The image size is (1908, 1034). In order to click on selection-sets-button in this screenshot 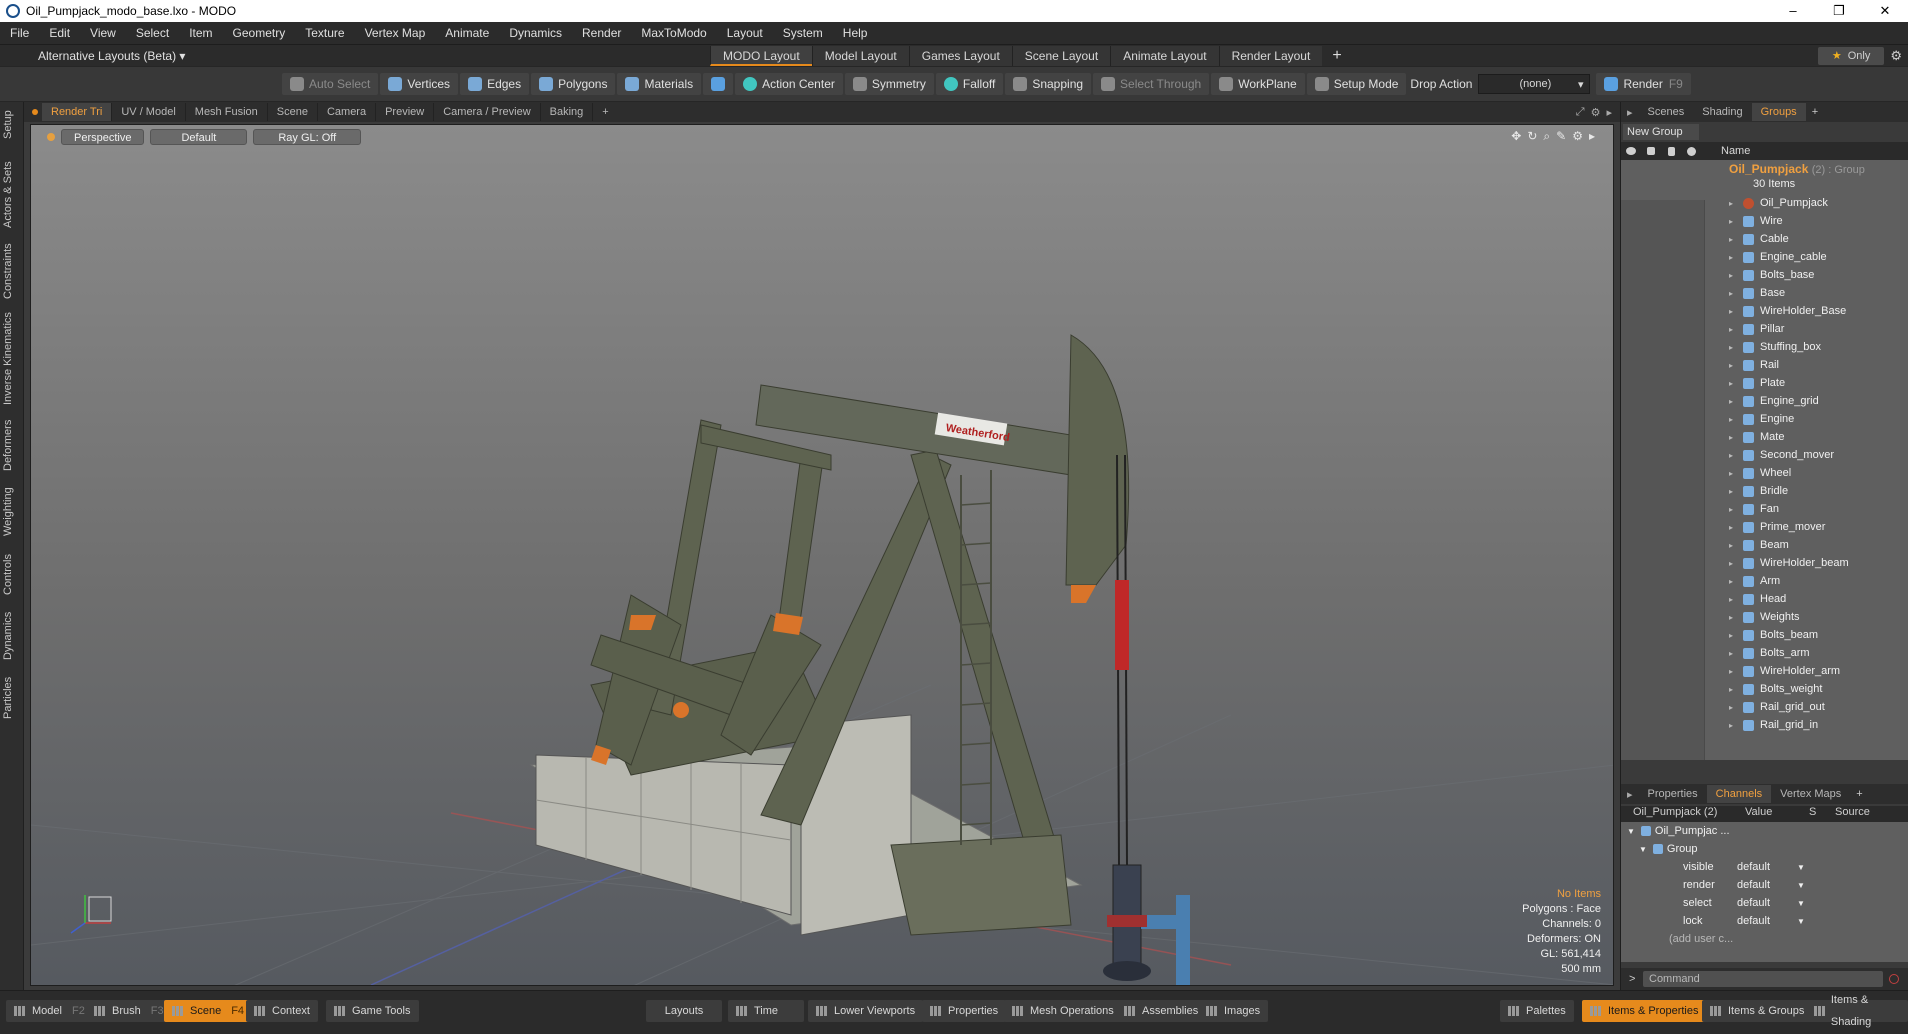, I will do `click(718, 84)`.